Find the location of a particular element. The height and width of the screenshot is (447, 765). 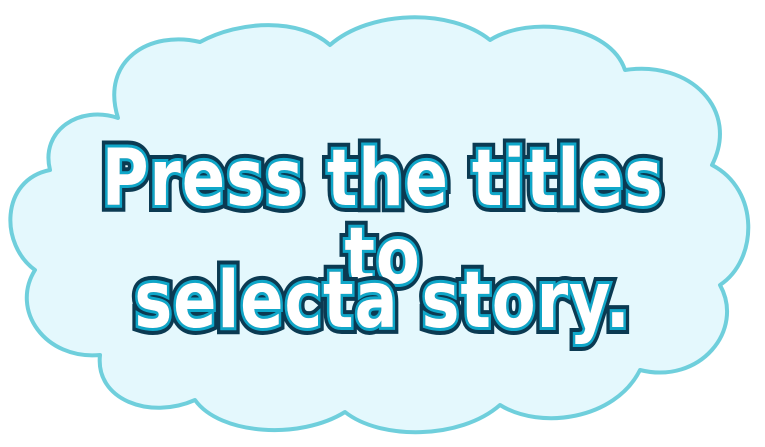

instruction-line-2-text: selecta story. selecta story. is located at coordinates (382, 301).